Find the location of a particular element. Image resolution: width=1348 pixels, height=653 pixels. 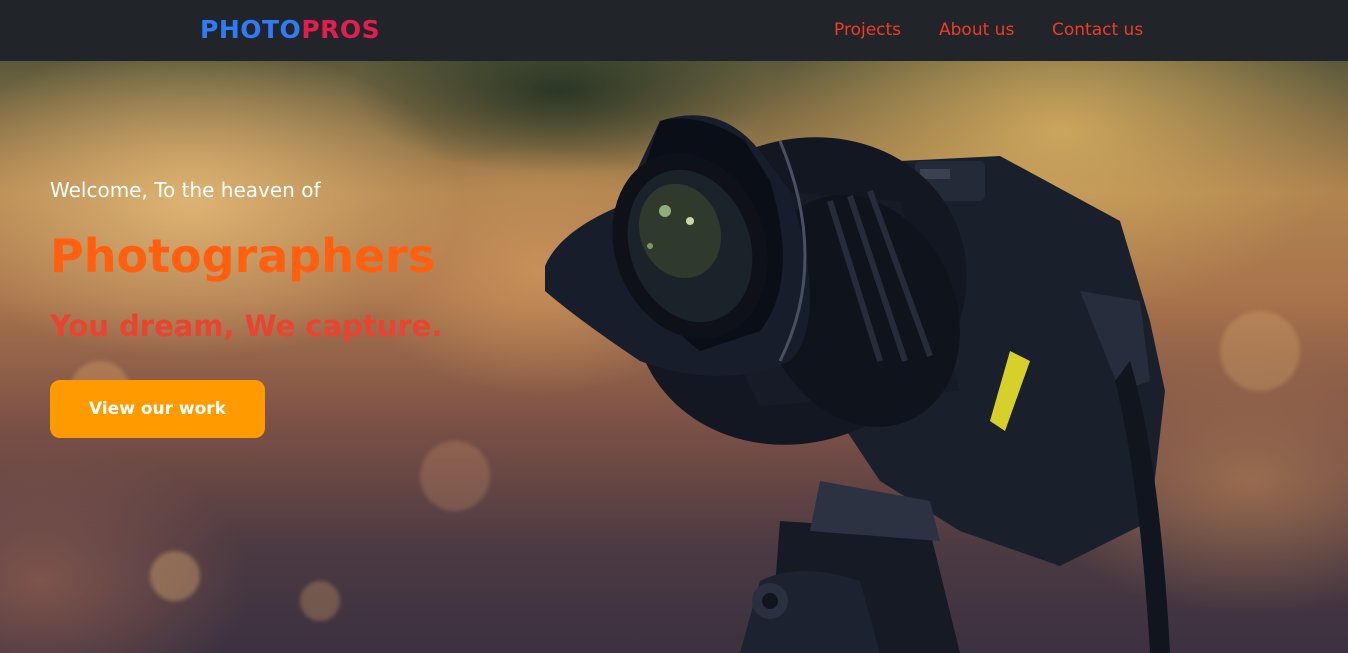

logo: PHOTOPROS is located at coordinates (290, 30).